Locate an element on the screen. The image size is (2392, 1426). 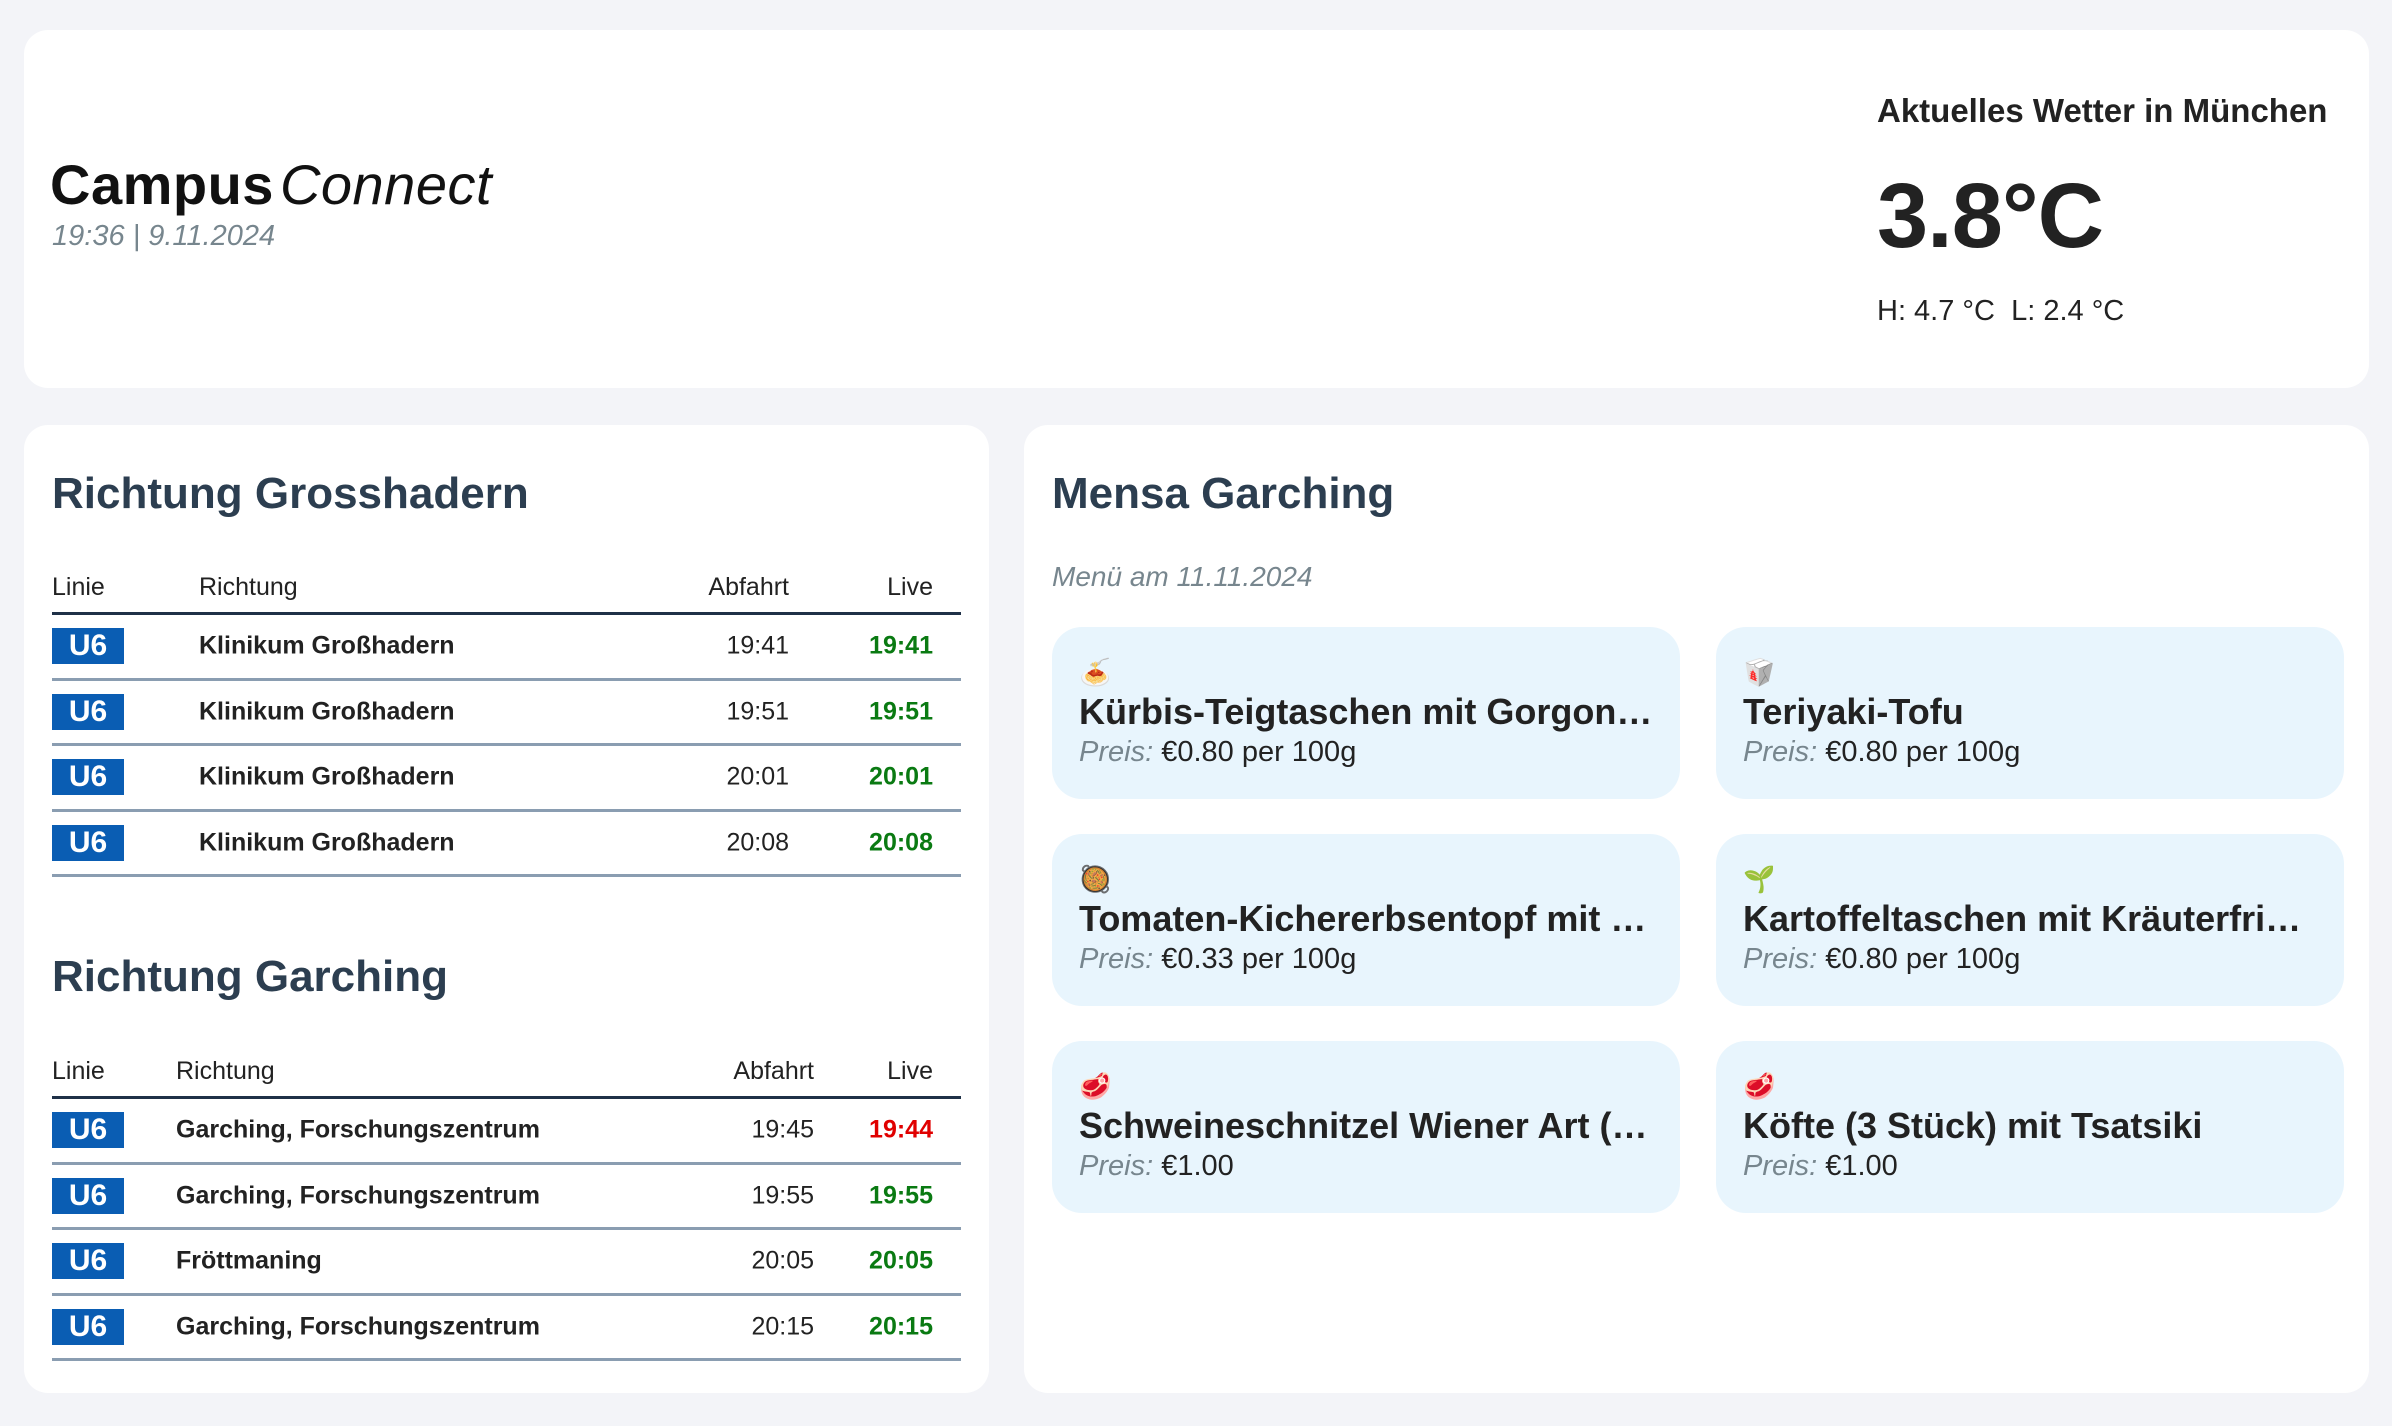
departure-row: U6 Garching, Forschungszentrum 19:45 19:44 is located at coordinates (506, 1132).